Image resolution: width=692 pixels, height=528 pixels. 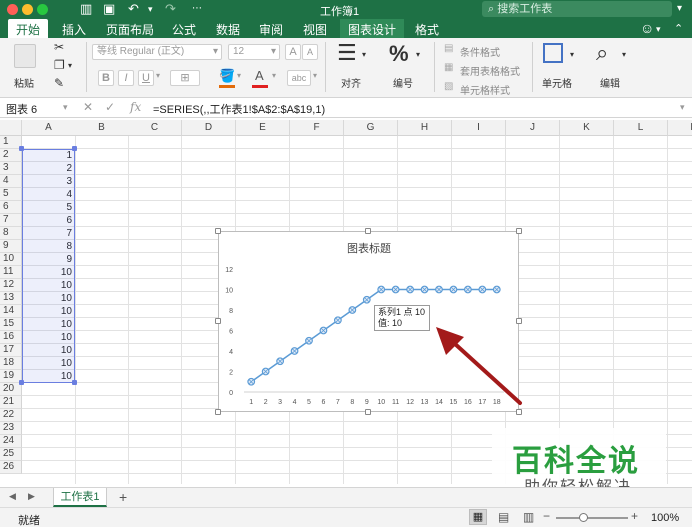 I want to click on copy-icon: ❐, so click(x=59, y=65).